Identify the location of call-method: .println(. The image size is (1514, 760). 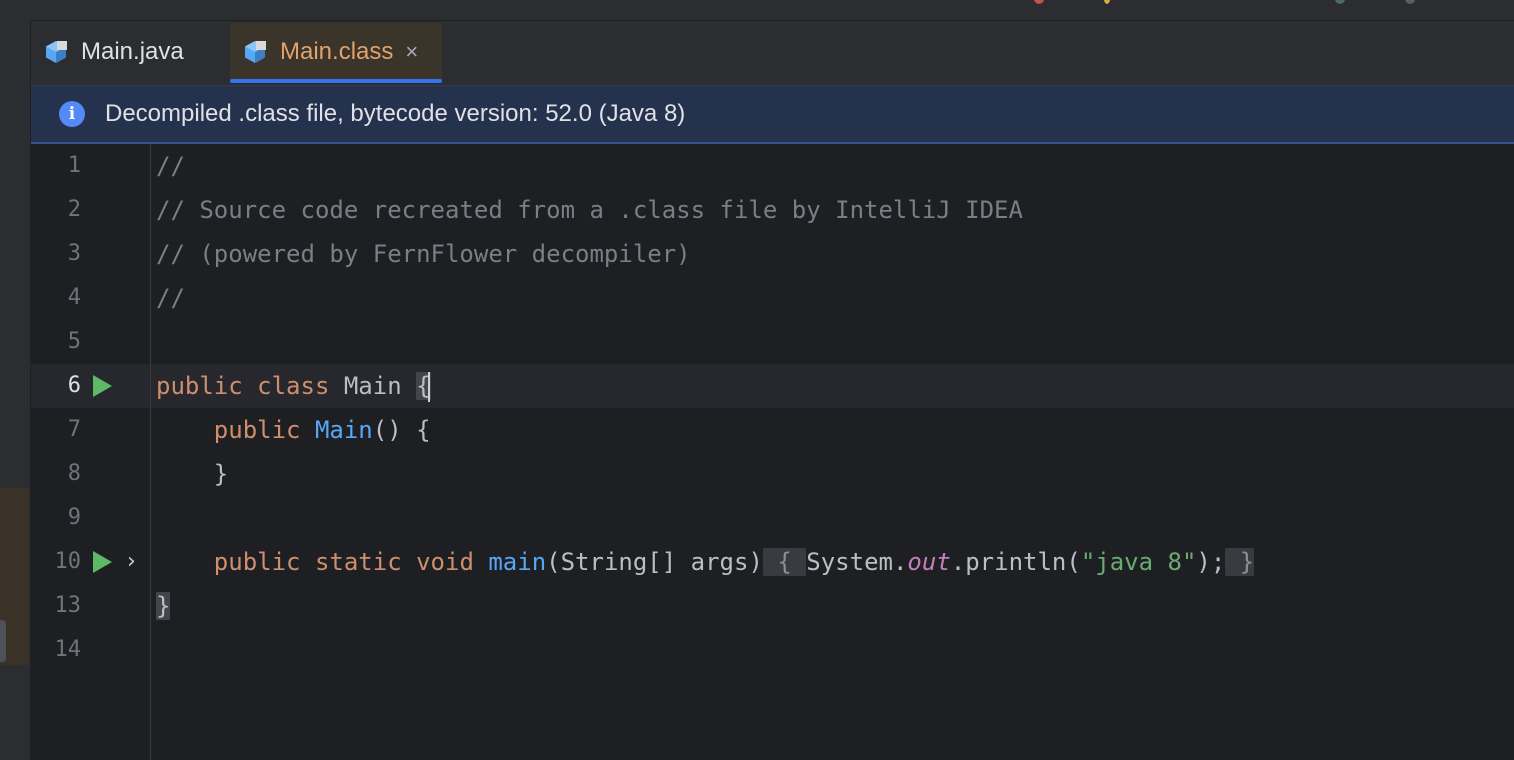
(1015, 562).